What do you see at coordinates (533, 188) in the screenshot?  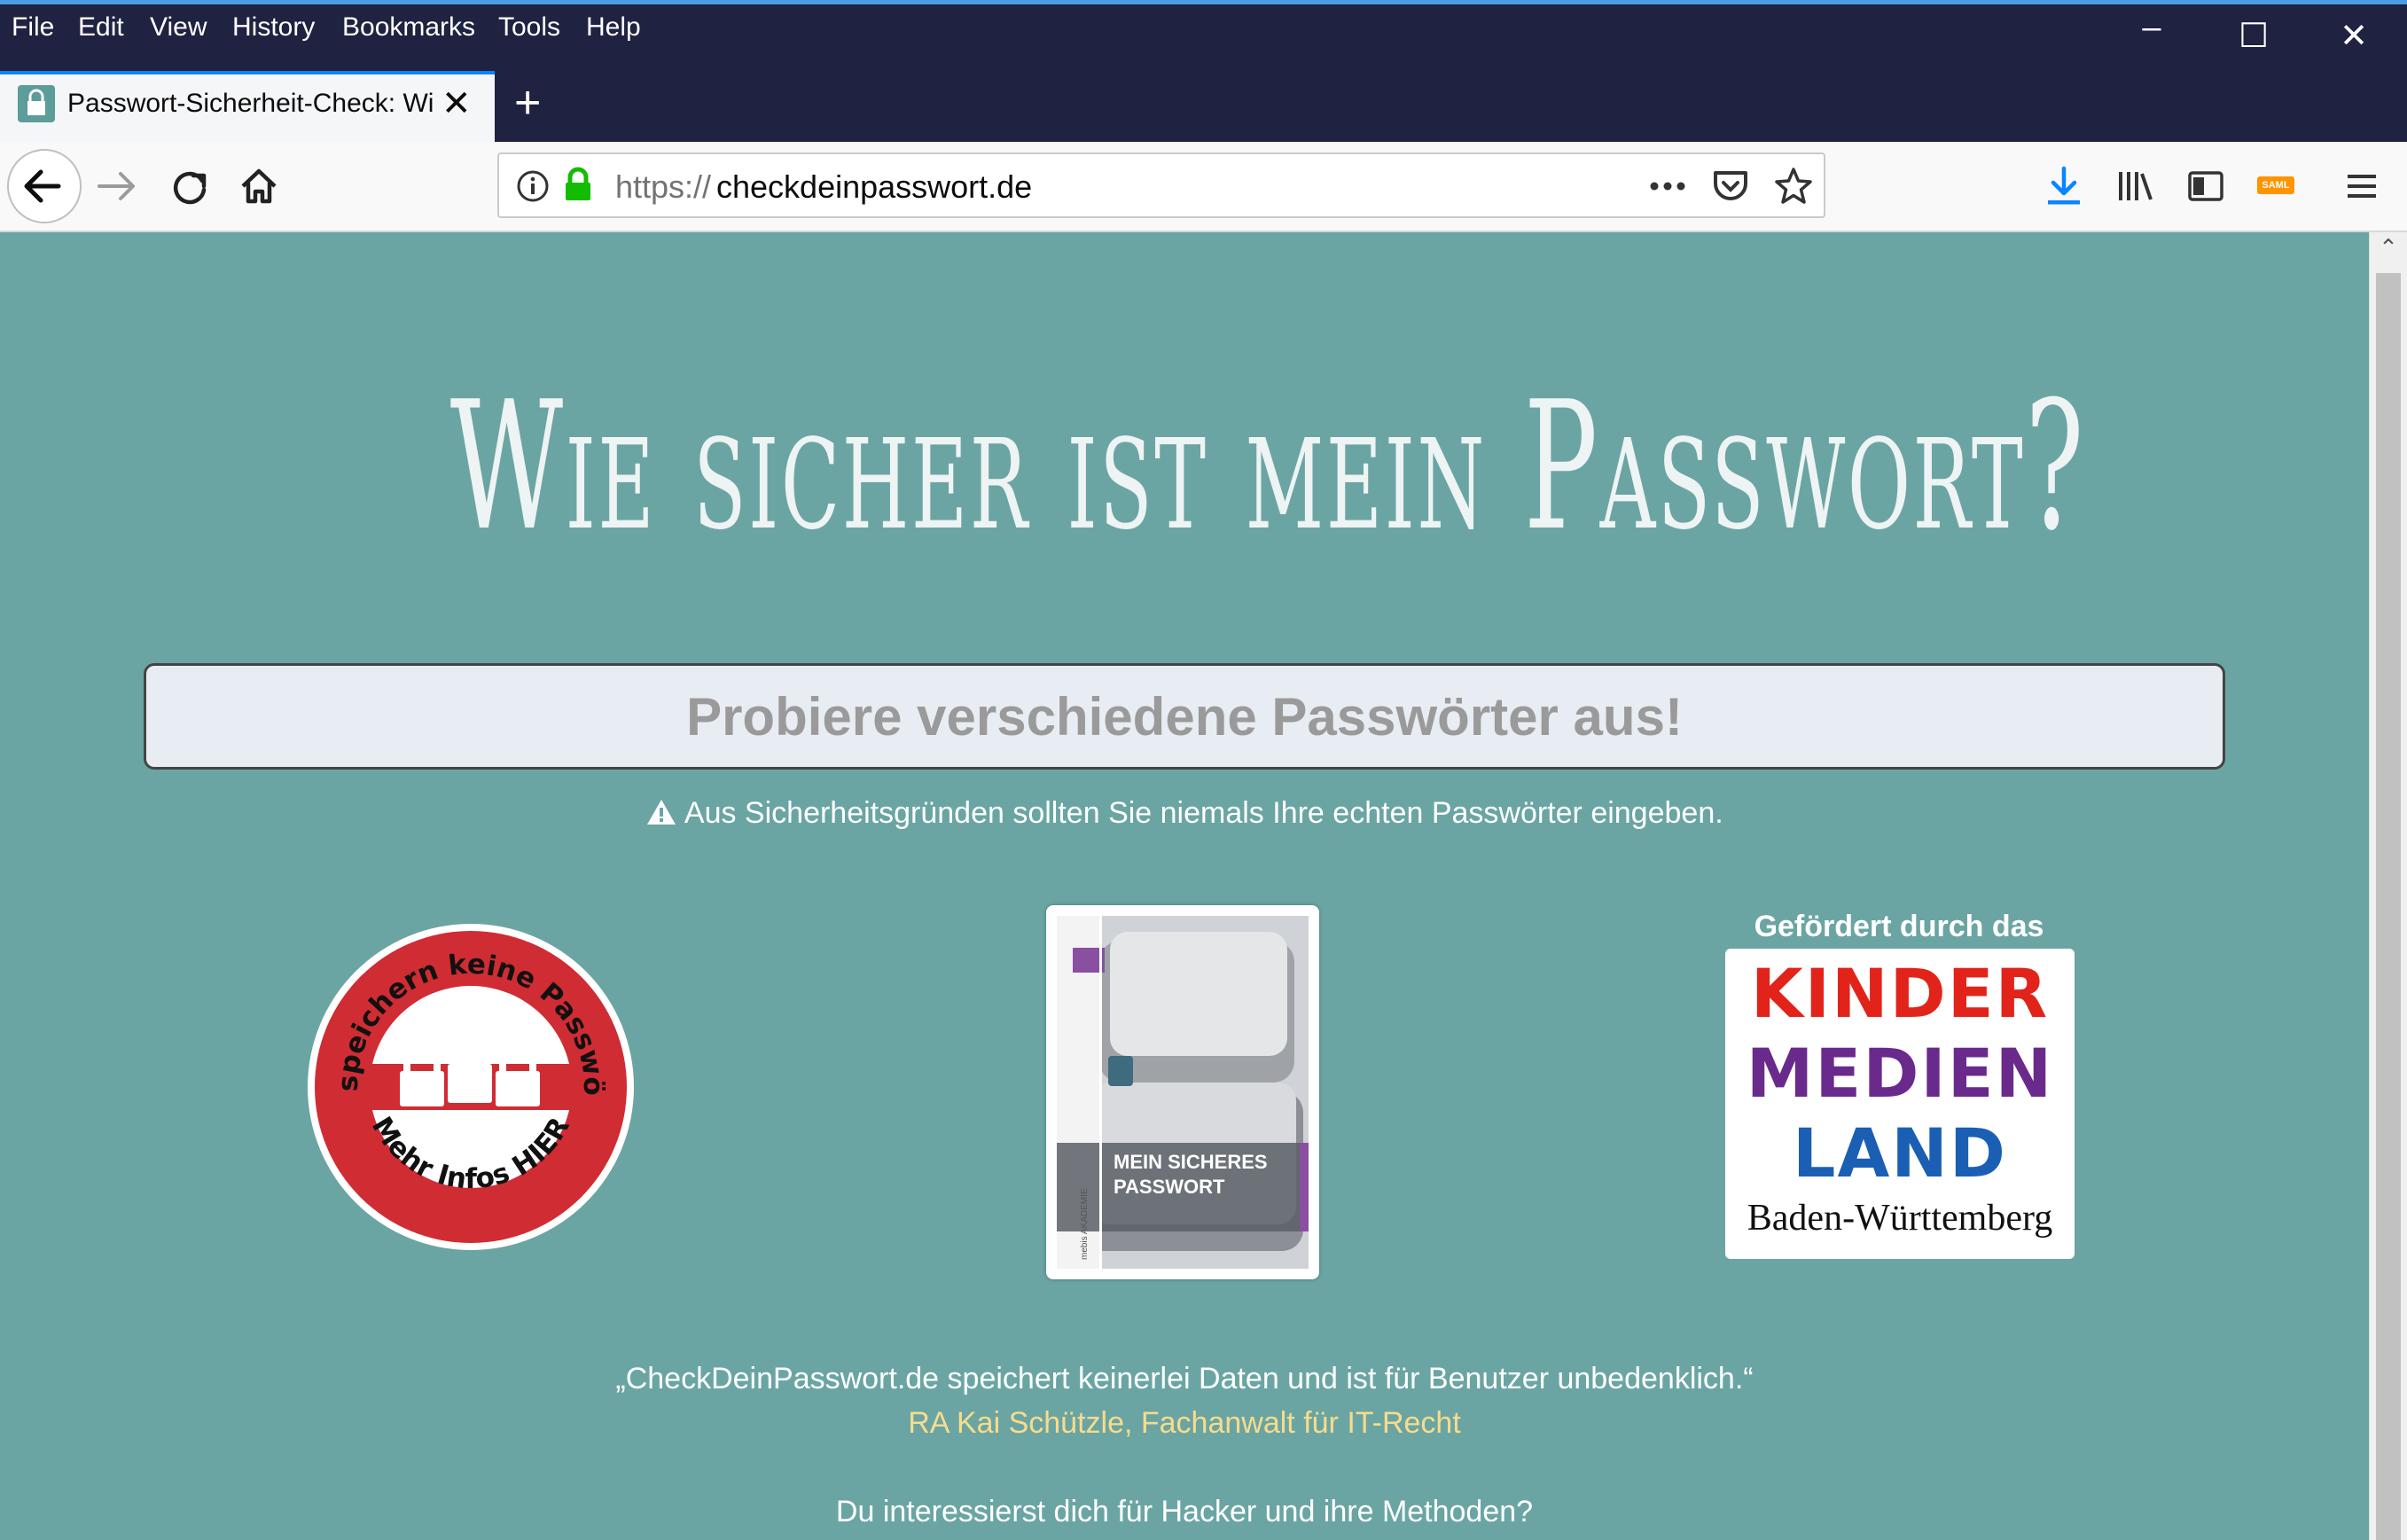 I see `info-icon` at bounding box center [533, 188].